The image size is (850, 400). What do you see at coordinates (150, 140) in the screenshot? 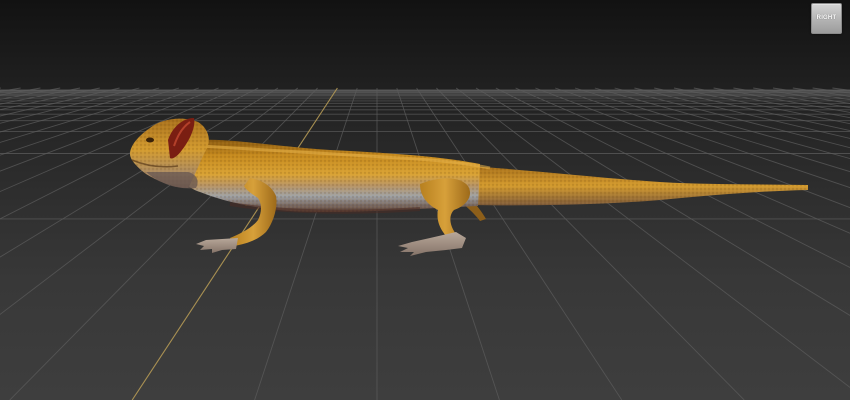
I see `lizard-eye` at bounding box center [150, 140].